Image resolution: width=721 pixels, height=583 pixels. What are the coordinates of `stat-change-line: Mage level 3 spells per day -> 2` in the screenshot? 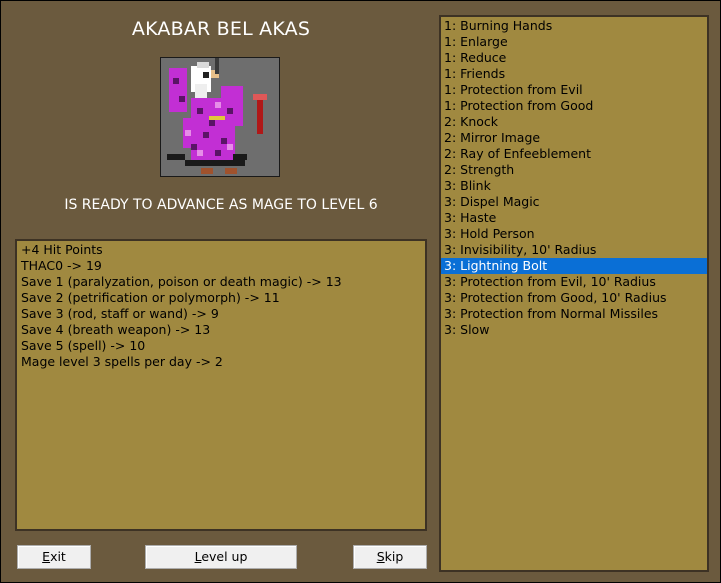 It's located at (122, 361).